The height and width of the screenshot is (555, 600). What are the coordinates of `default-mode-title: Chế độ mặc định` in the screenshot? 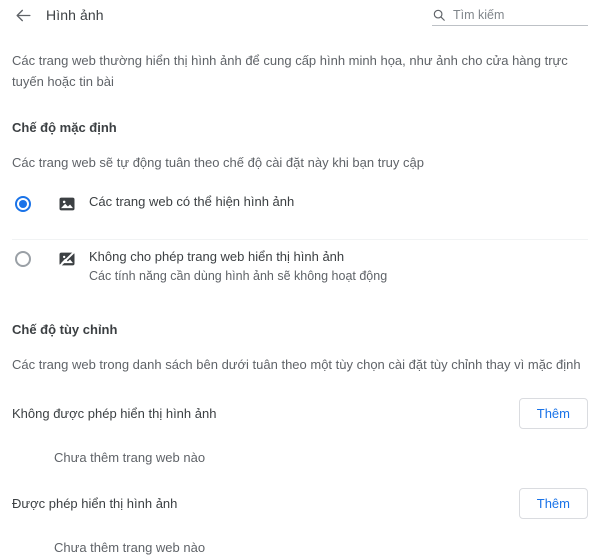 It's located at (64, 127).